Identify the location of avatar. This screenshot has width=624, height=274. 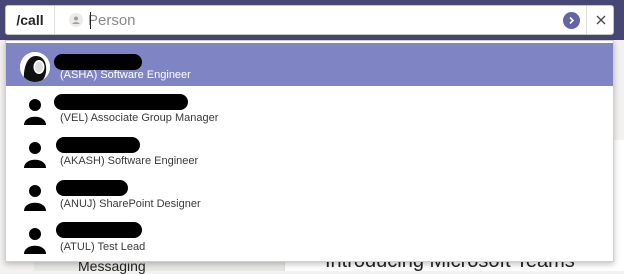
(35, 67).